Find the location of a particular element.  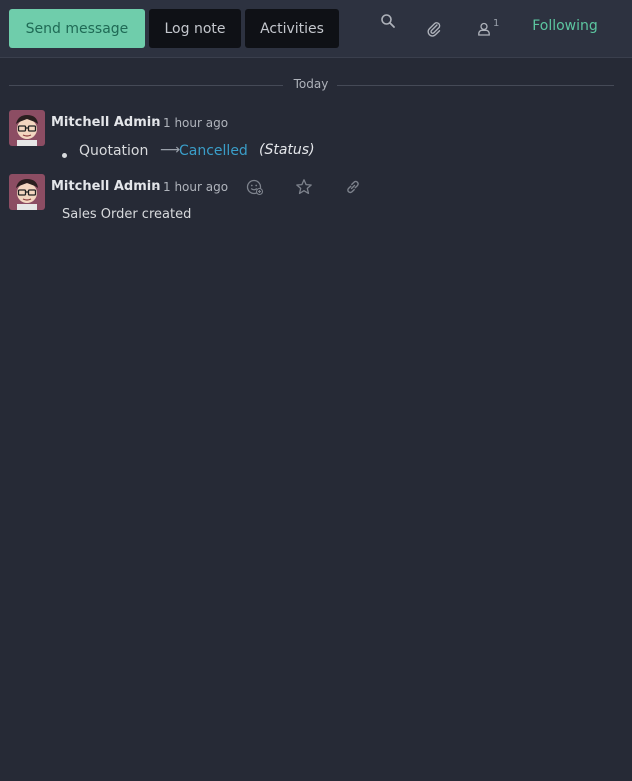

activities-button: Activities is located at coordinates (292, 28).